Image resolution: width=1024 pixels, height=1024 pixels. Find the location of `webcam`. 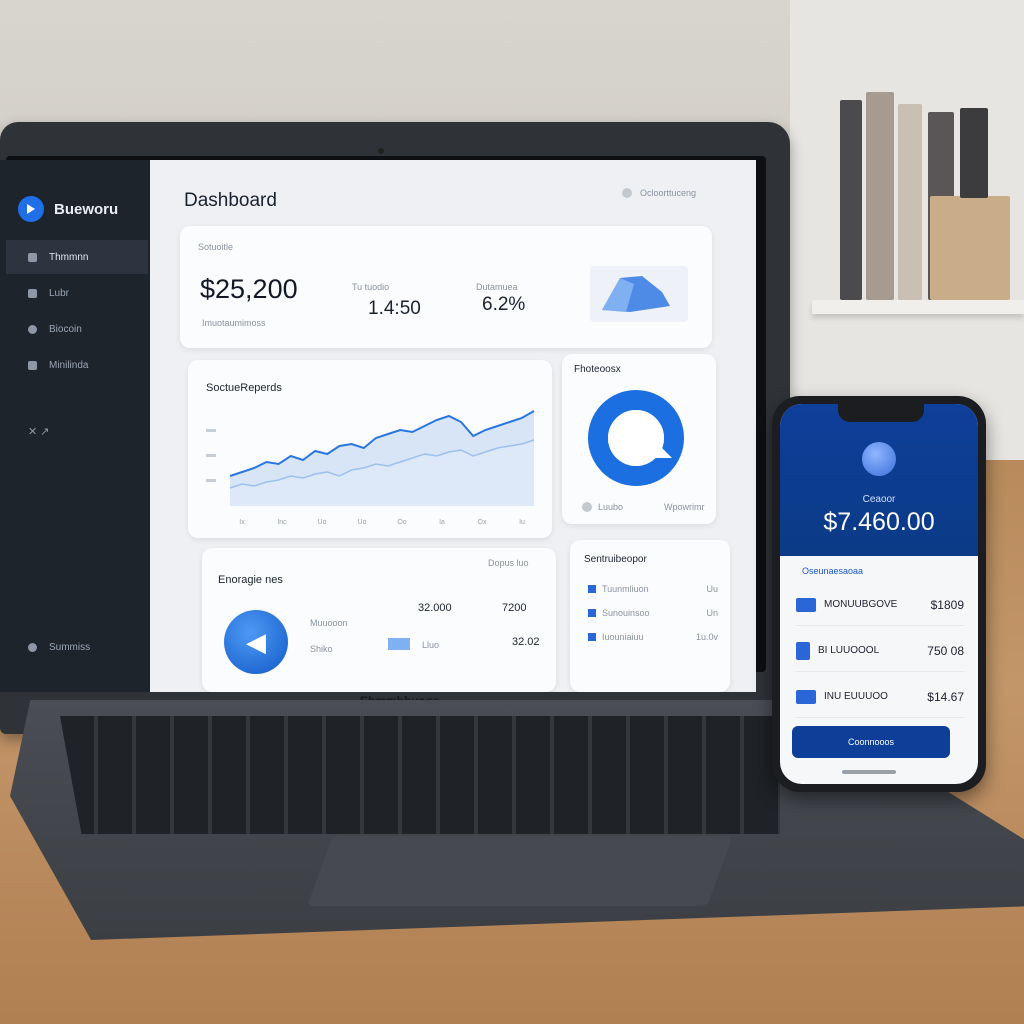

webcam is located at coordinates (381, 151).